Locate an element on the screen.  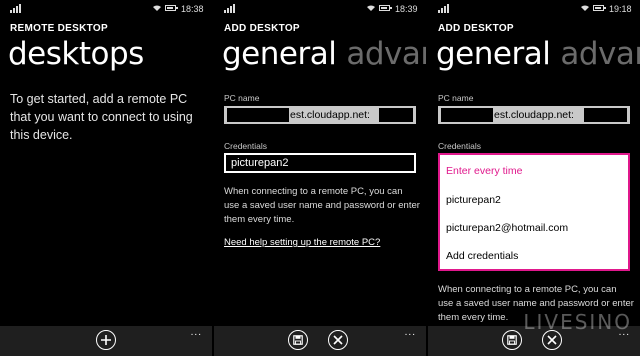
credential-option-enter-every-time: Enter every time is located at coordinates (484, 171).